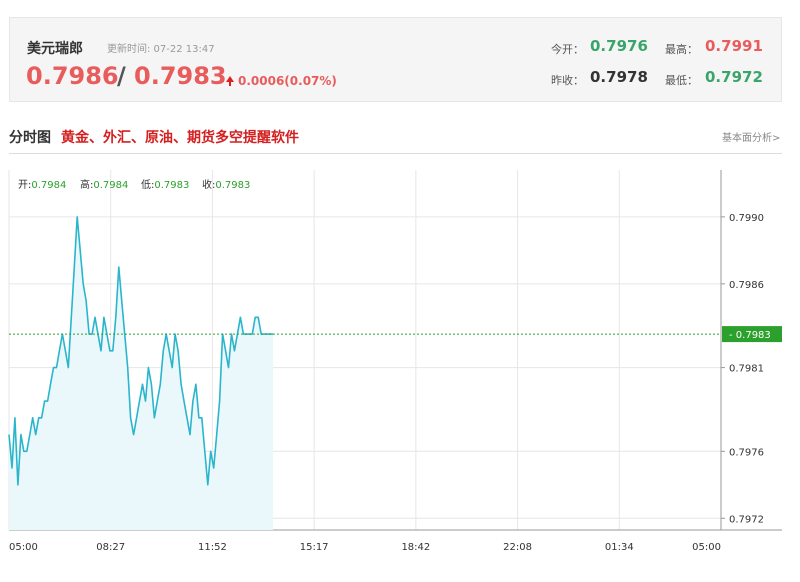 This screenshot has width=800, height=582. What do you see at coordinates (314, 547) in the screenshot?
I see `x-tick-label: 15:17` at bounding box center [314, 547].